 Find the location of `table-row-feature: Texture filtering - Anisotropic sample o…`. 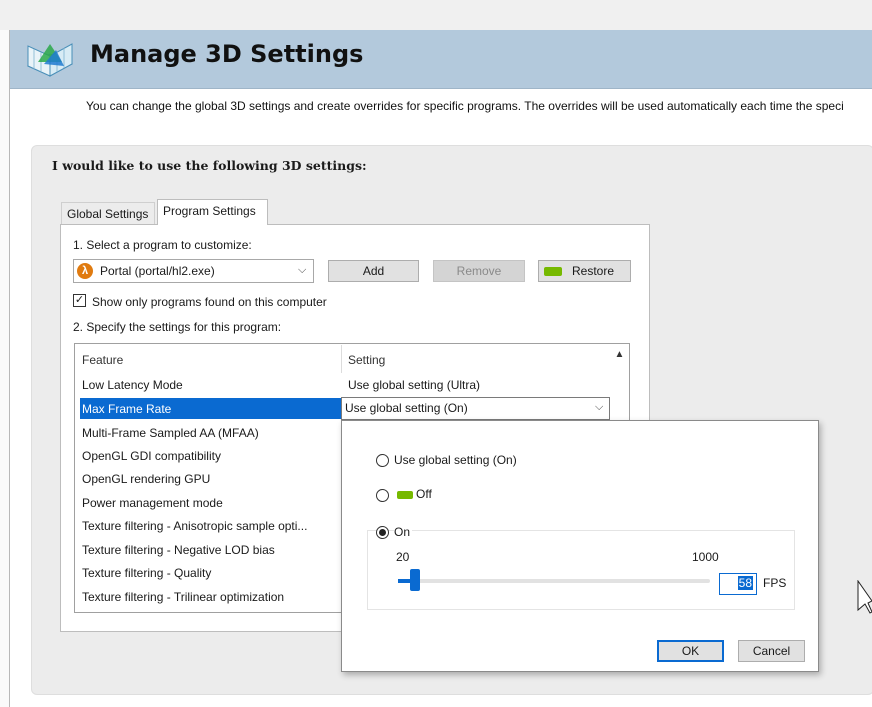

table-row-feature: Texture filtering - Anisotropic sample o… is located at coordinates (194, 526).